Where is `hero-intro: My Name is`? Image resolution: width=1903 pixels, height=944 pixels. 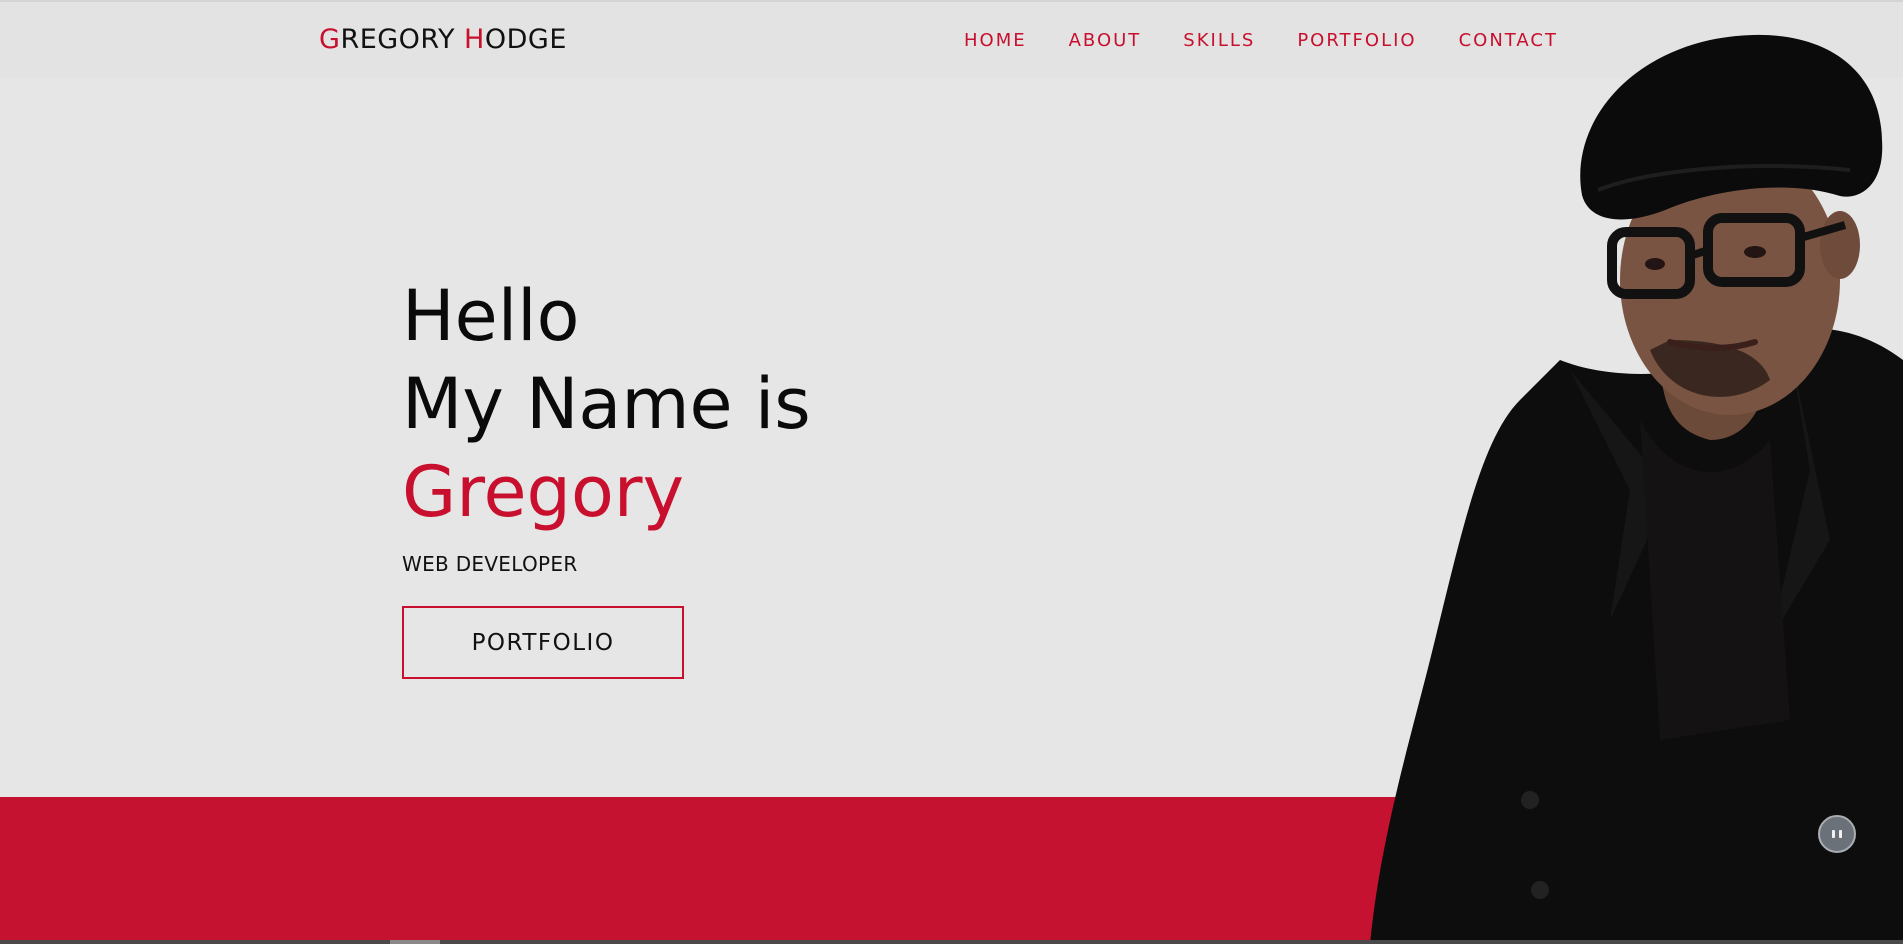 hero-intro: My Name is is located at coordinates (606, 404).